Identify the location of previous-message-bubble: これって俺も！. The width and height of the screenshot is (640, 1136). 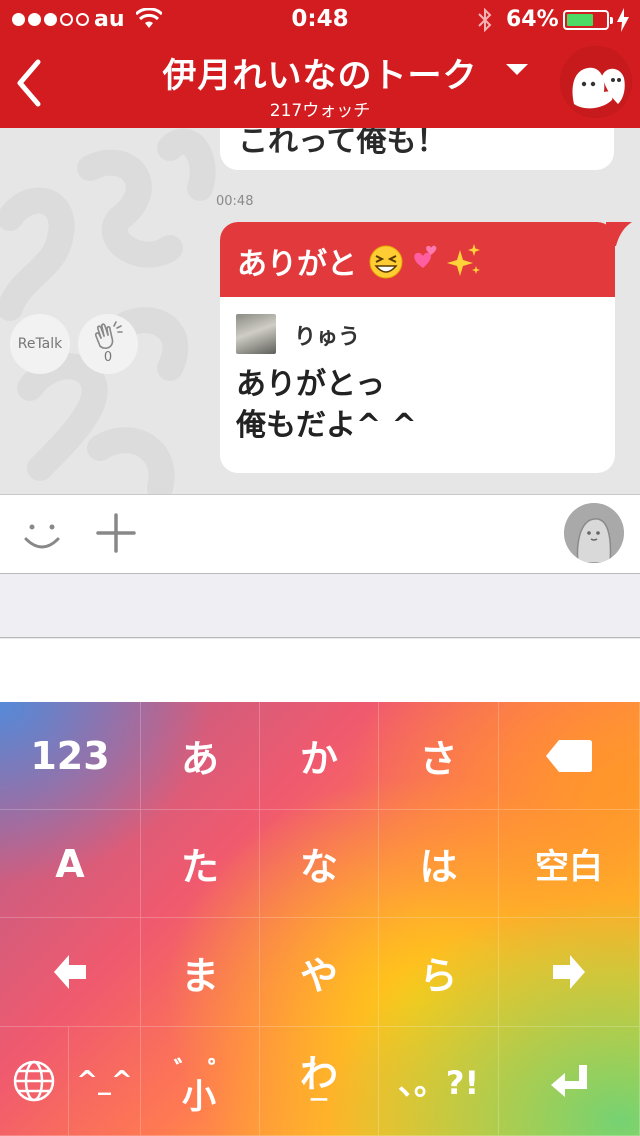
(417, 149).